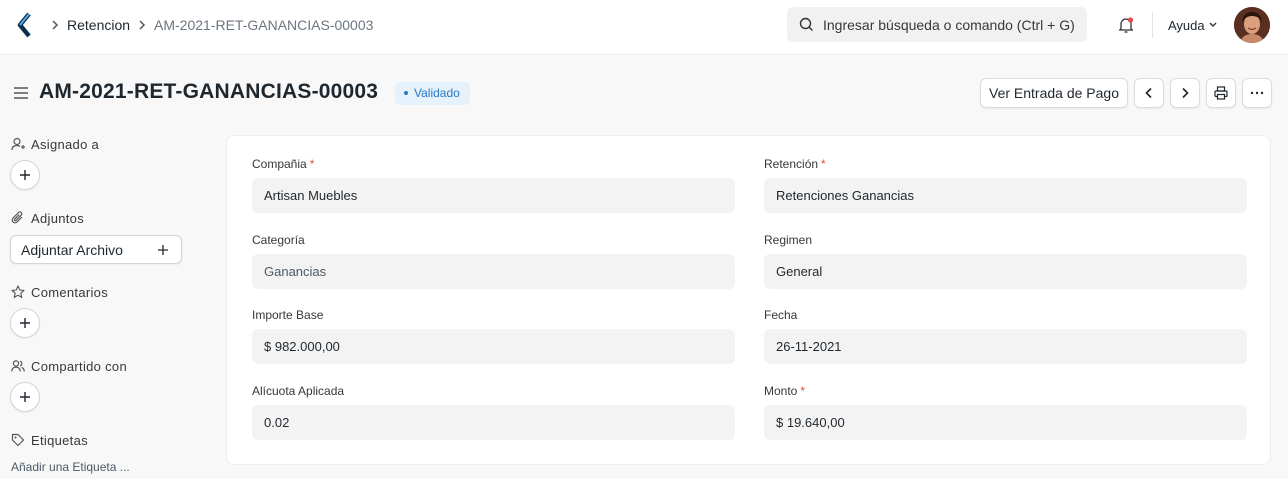 This screenshot has width=1288, height=479. Describe the element at coordinates (25, 25) in the screenshot. I see `app-logo-icon` at that location.